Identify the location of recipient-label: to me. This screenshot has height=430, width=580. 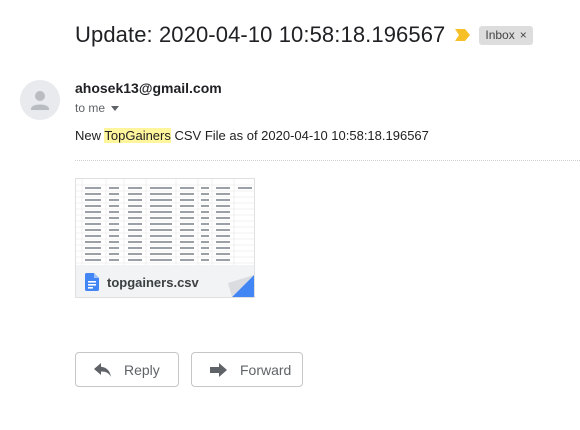
(90, 108).